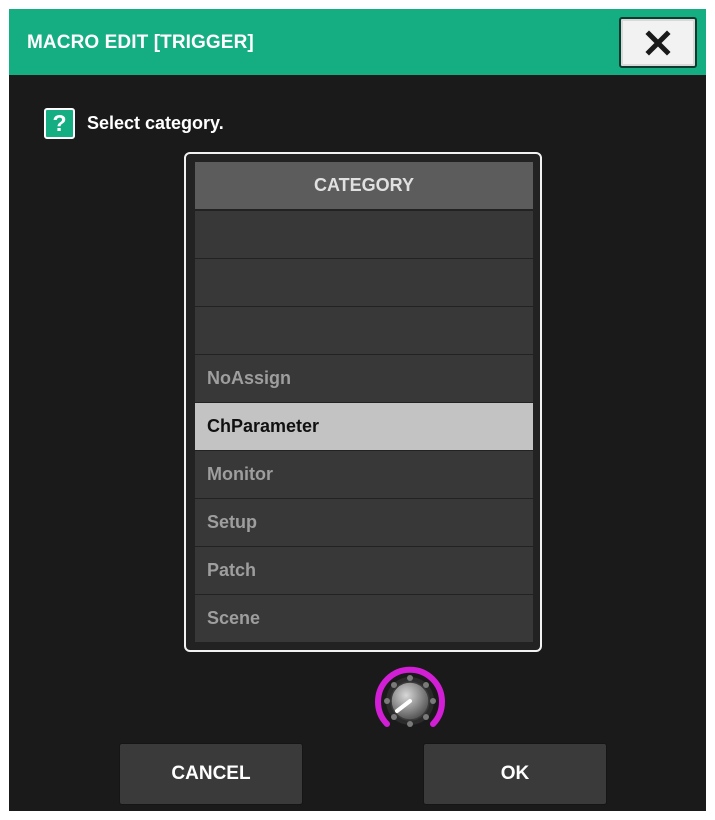  What do you see at coordinates (364, 522) in the screenshot?
I see `category-list-item: Setup` at bounding box center [364, 522].